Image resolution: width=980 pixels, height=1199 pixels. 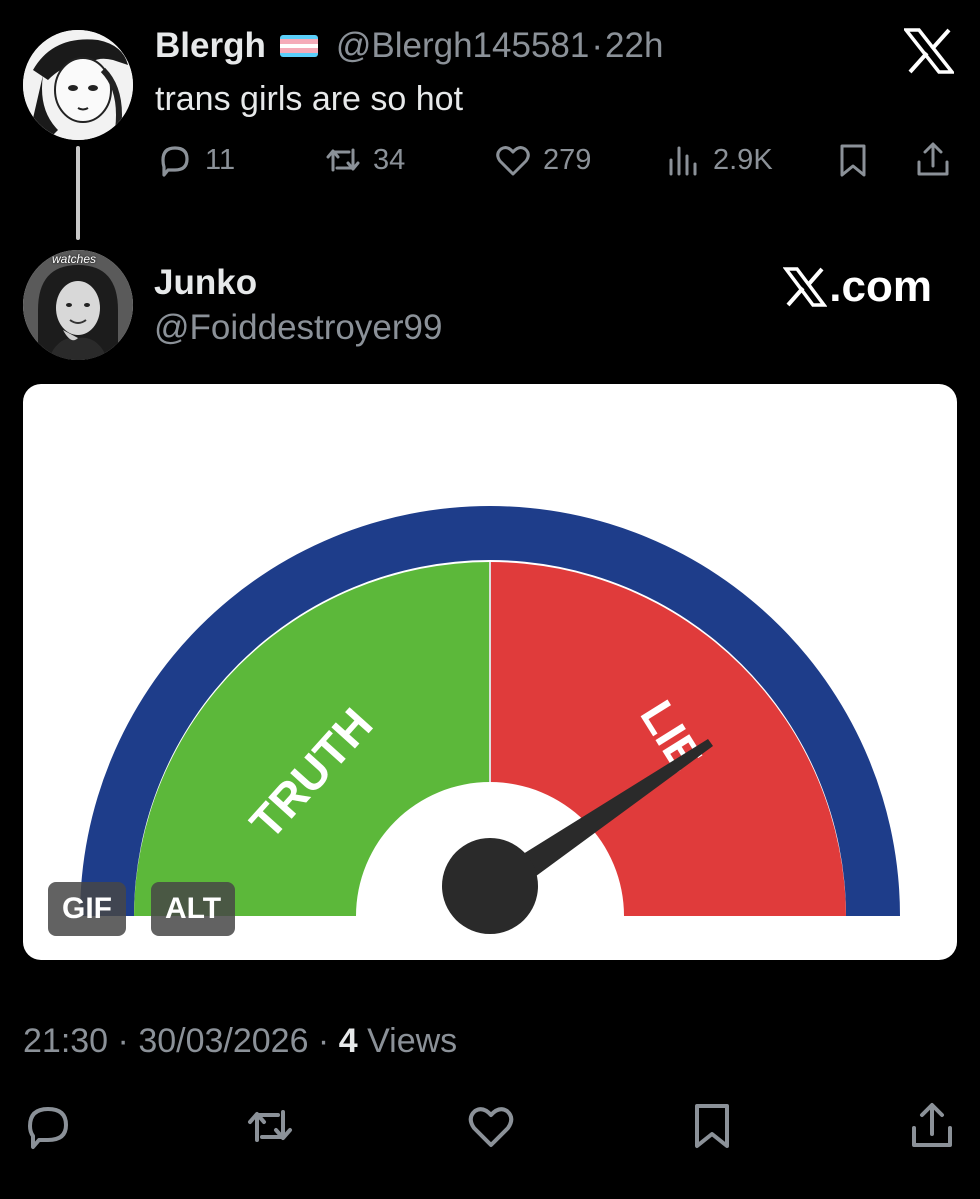 I want to click on repost-count: 34, so click(x=389, y=159).